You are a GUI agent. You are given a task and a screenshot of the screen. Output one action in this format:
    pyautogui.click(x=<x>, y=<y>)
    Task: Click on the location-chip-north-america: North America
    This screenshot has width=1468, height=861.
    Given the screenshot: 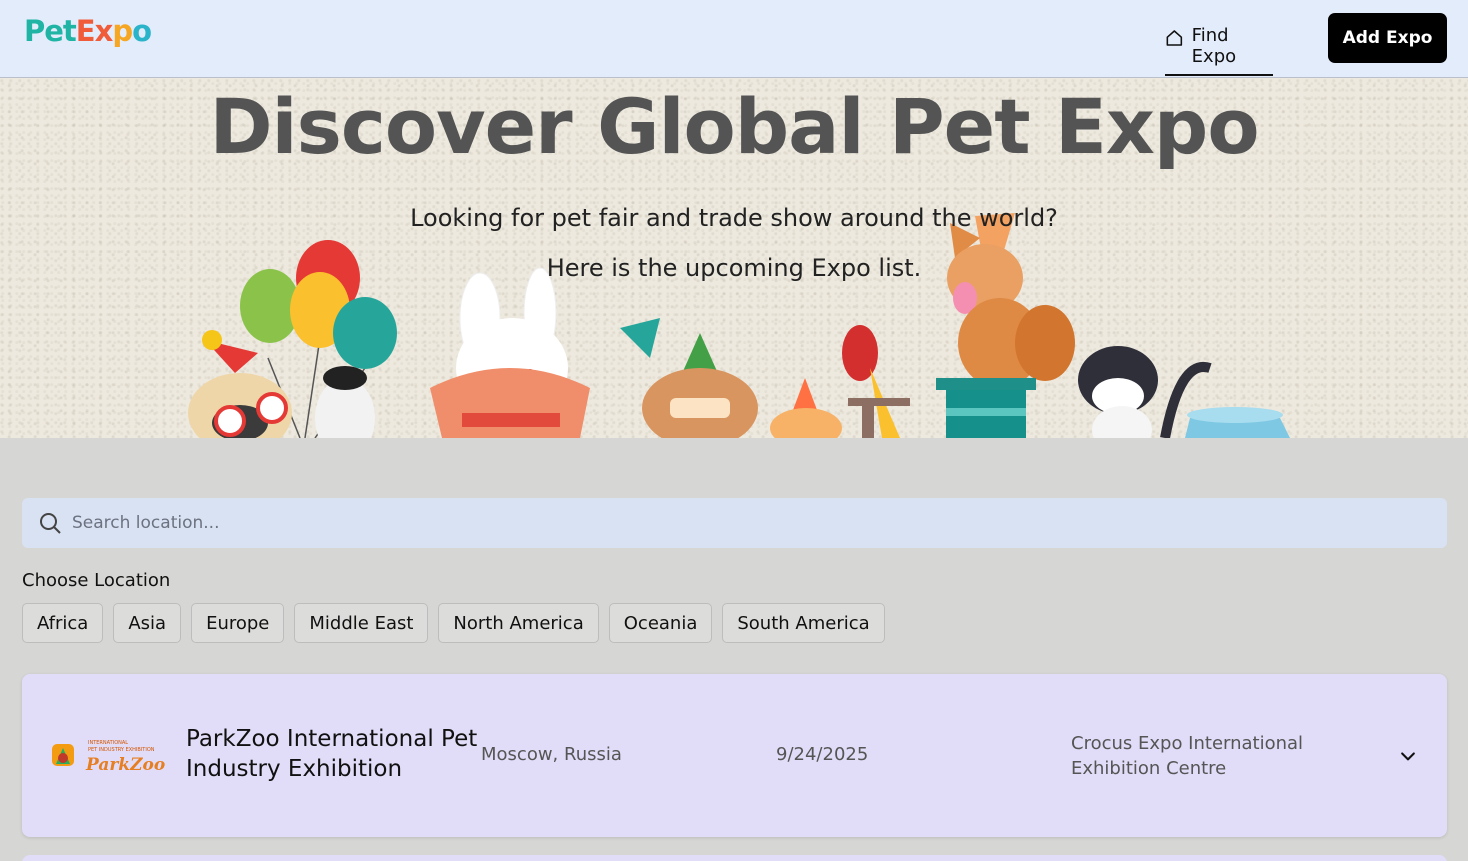 What is the action you would take?
    pyautogui.click(x=518, y=623)
    